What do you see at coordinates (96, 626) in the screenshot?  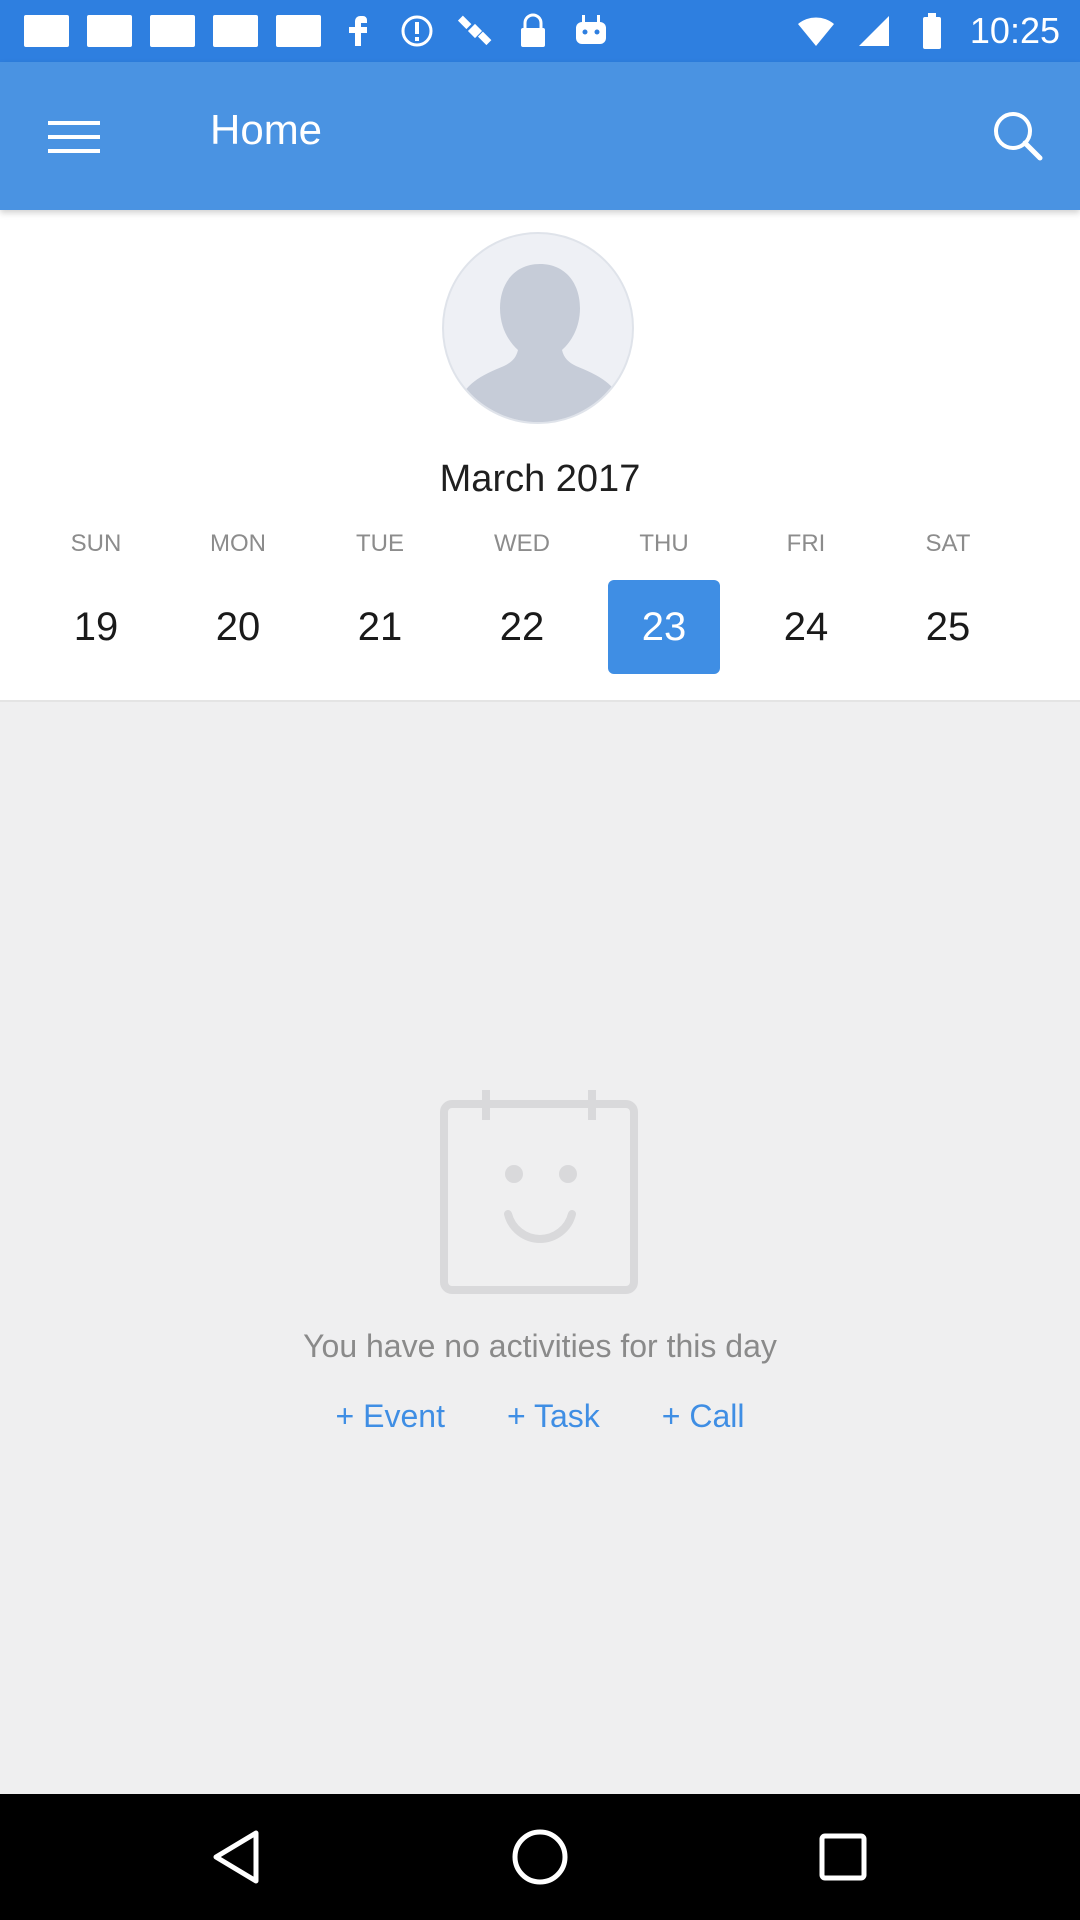 I see `day-number: 19` at bounding box center [96, 626].